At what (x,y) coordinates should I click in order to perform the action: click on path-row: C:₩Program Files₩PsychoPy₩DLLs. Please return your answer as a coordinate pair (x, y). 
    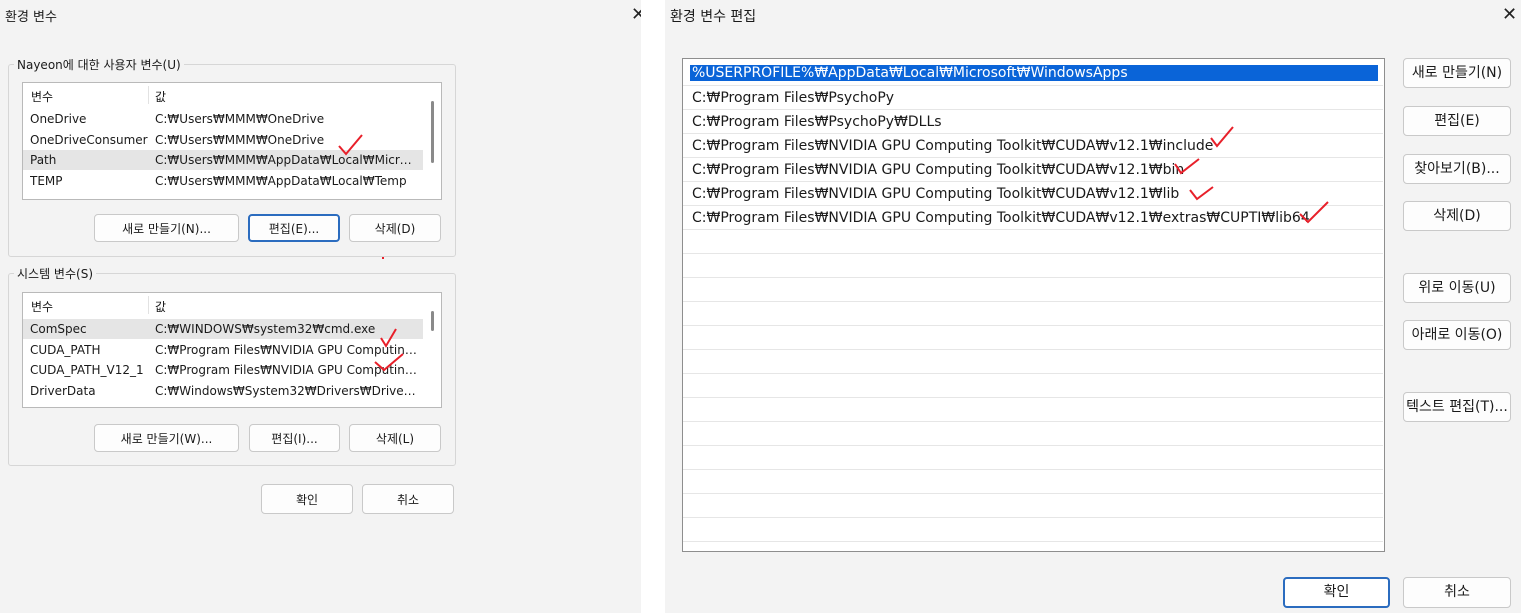
    Looking at the image, I should click on (1033, 122).